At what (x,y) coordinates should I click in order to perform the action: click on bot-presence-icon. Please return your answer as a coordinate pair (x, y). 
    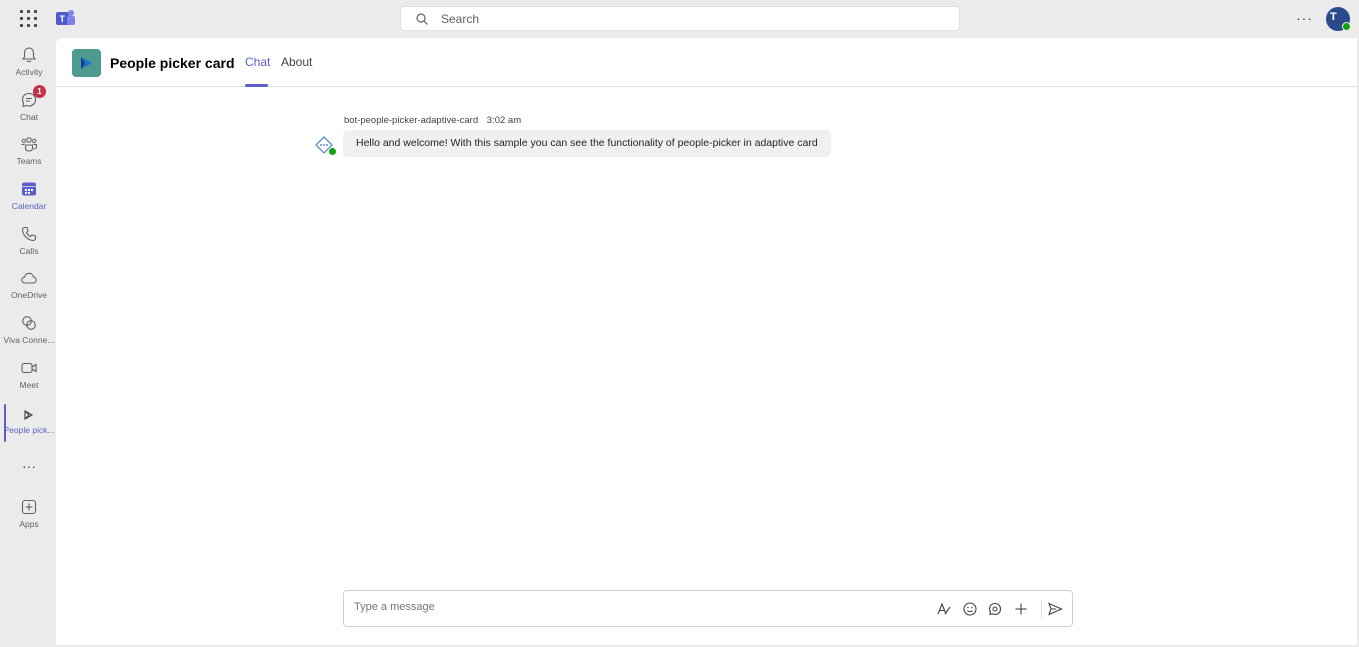
    Looking at the image, I should click on (332, 151).